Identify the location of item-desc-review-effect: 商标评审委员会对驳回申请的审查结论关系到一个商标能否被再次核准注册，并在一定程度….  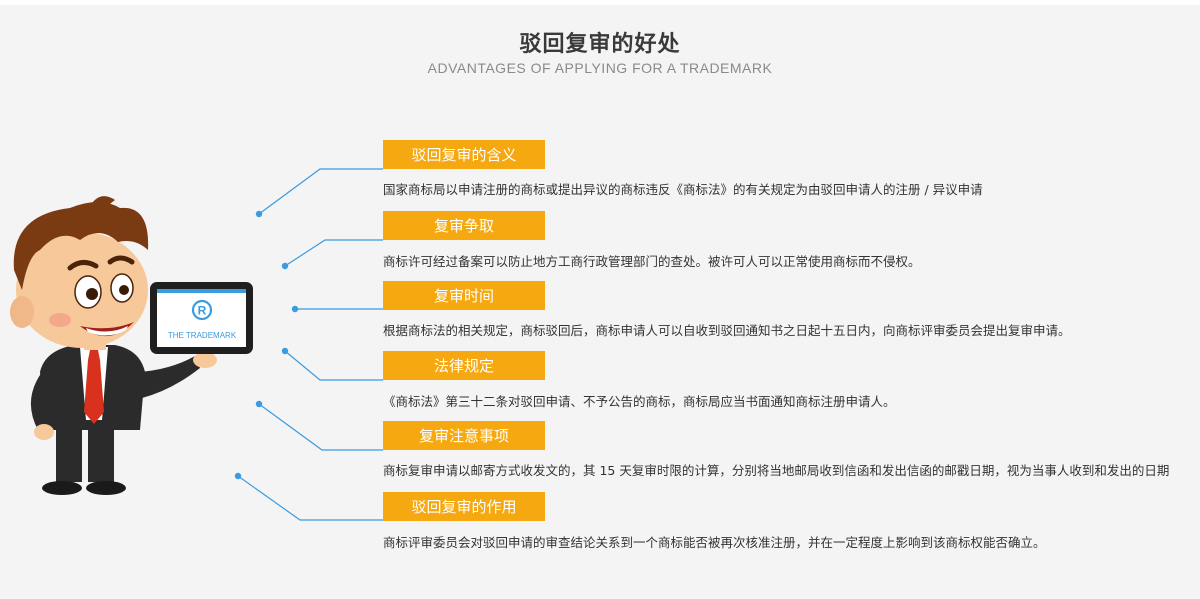
(714, 542).